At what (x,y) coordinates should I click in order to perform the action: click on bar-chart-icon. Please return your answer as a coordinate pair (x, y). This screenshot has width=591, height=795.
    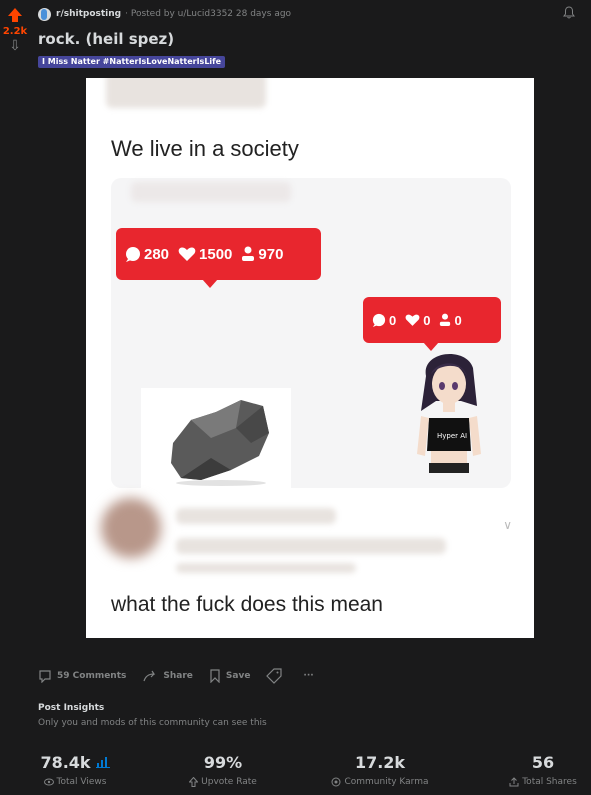
    Looking at the image, I should click on (102, 762).